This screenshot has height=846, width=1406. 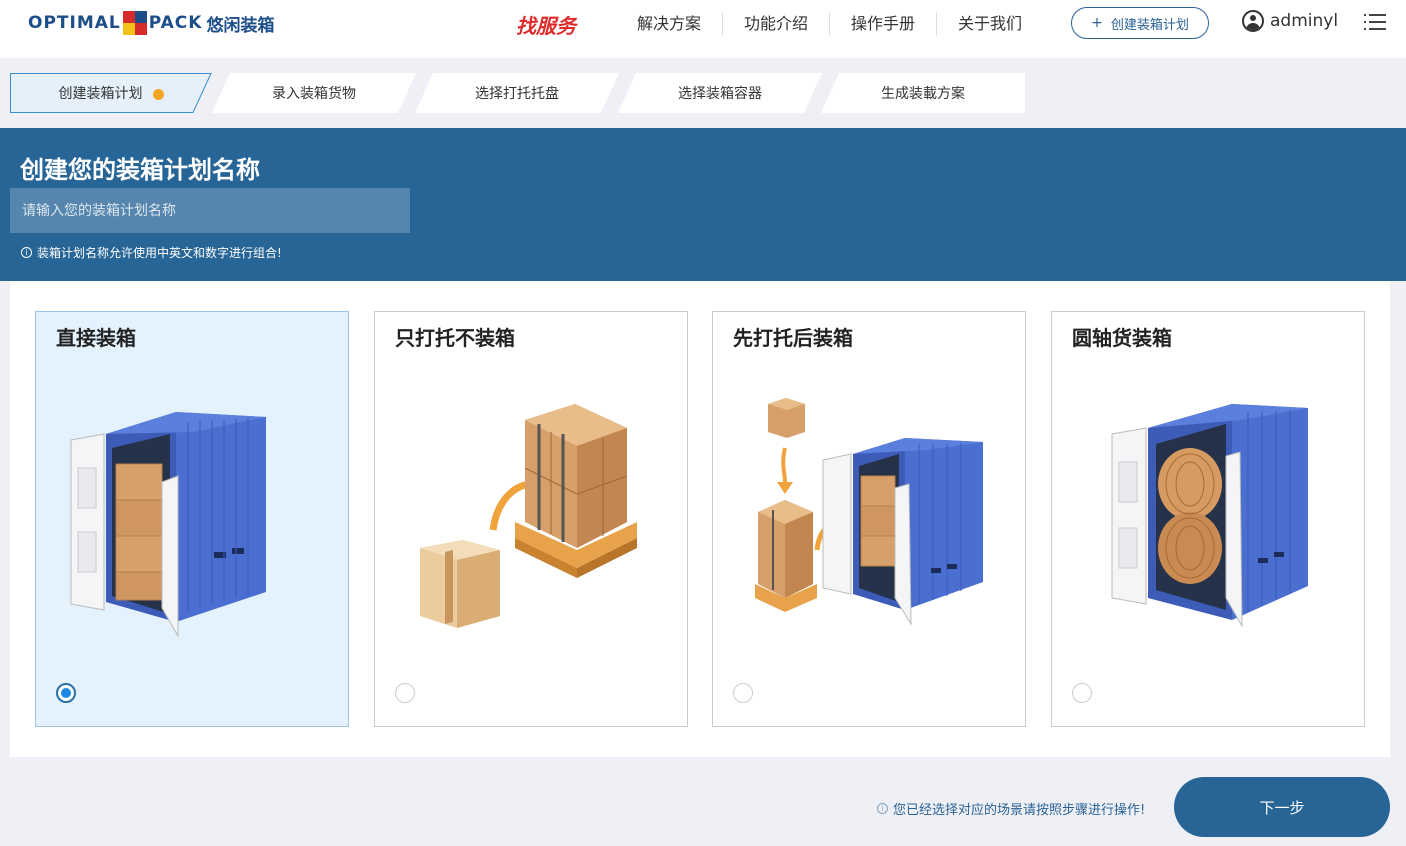 I want to click on create-plan-button: + 创建装箱计划, so click(x=1140, y=23).